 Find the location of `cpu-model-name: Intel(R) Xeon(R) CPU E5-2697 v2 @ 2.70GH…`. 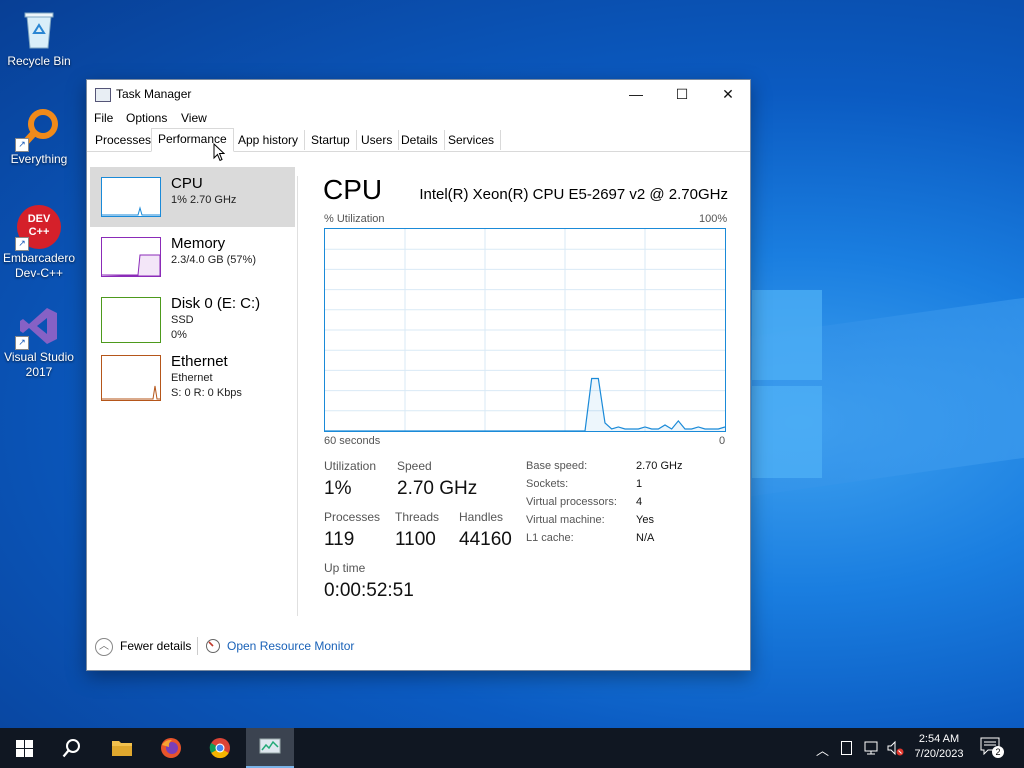

cpu-model-name: Intel(R) Xeon(R) CPU E5-2697 v2 @ 2.70GH… is located at coordinates (573, 194).